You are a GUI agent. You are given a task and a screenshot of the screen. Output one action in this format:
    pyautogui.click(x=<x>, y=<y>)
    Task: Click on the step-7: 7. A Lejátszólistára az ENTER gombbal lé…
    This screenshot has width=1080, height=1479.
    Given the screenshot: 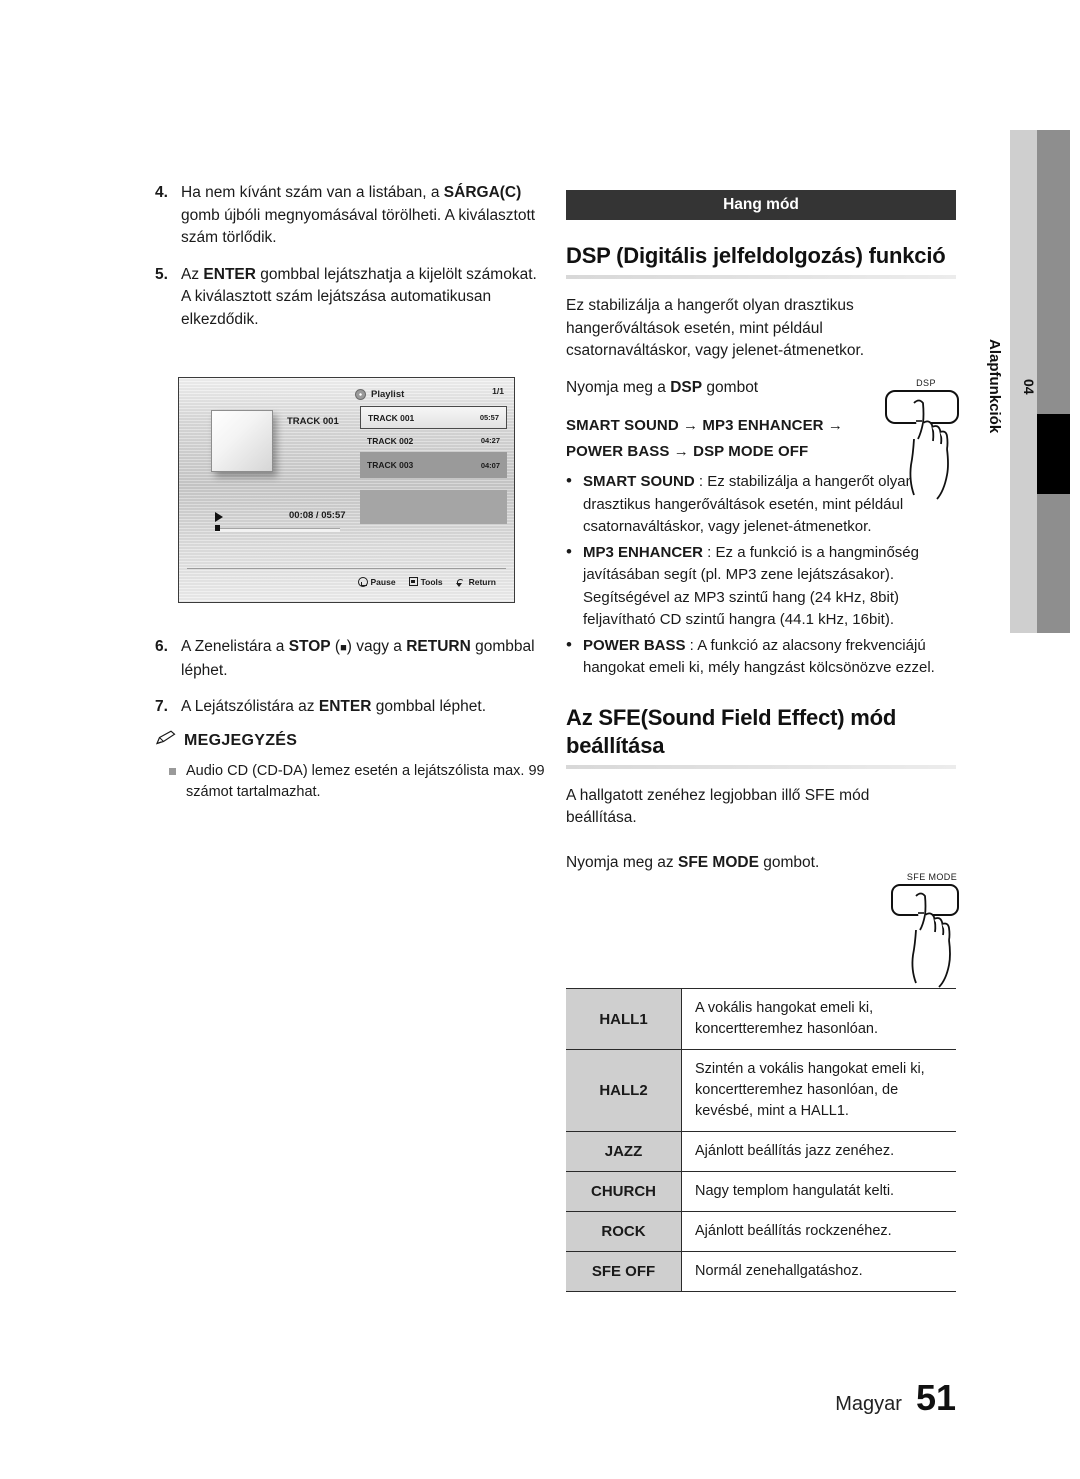 What is the action you would take?
    pyautogui.click(x=357, y=707)
    